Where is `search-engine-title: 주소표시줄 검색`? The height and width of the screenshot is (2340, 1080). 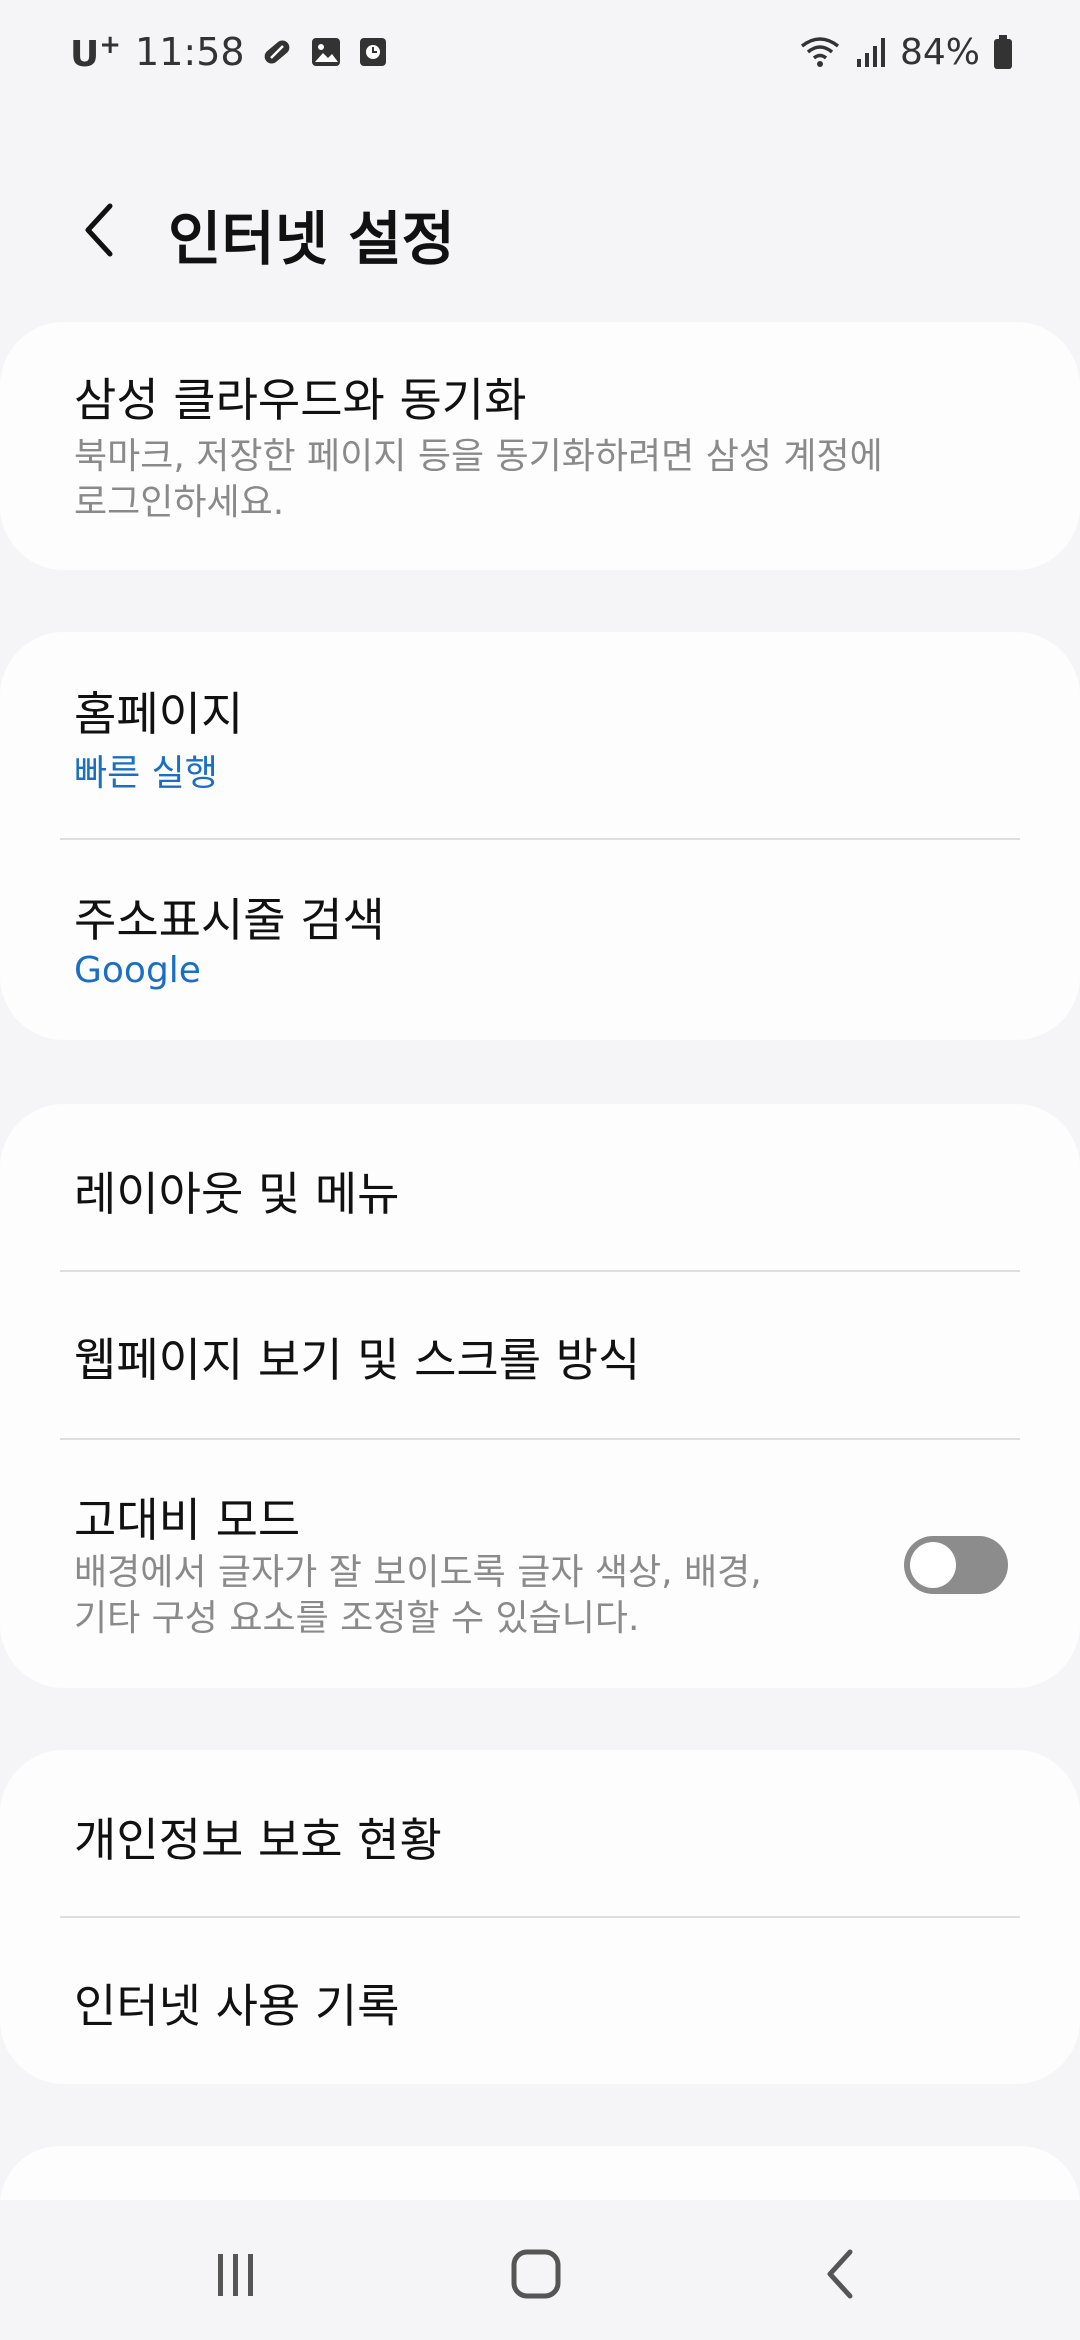
search-engine-title: 주소표시줄 검색 is located at coordinates (229, 920).